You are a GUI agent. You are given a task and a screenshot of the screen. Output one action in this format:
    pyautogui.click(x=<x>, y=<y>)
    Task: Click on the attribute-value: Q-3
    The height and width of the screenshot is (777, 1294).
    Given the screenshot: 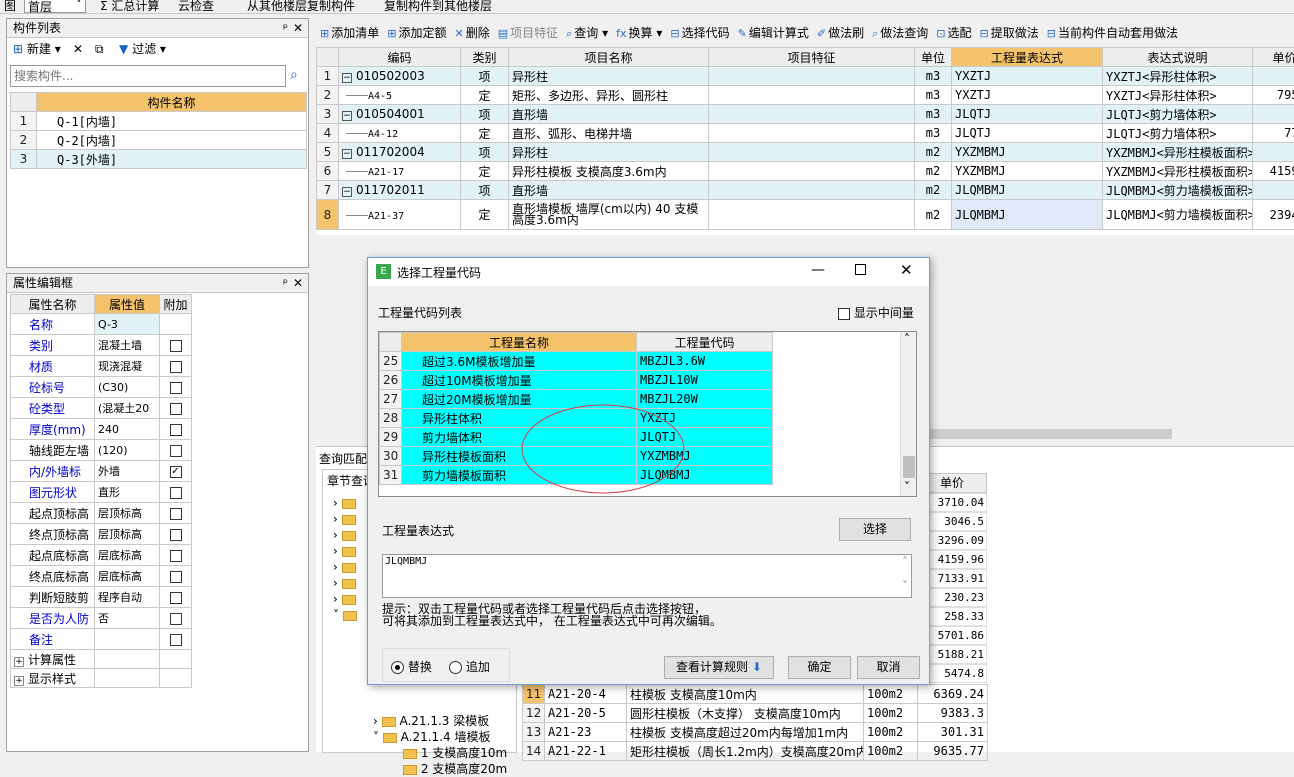 What is the action you would take?
    pyautogui.click(x=127, y=324)
    